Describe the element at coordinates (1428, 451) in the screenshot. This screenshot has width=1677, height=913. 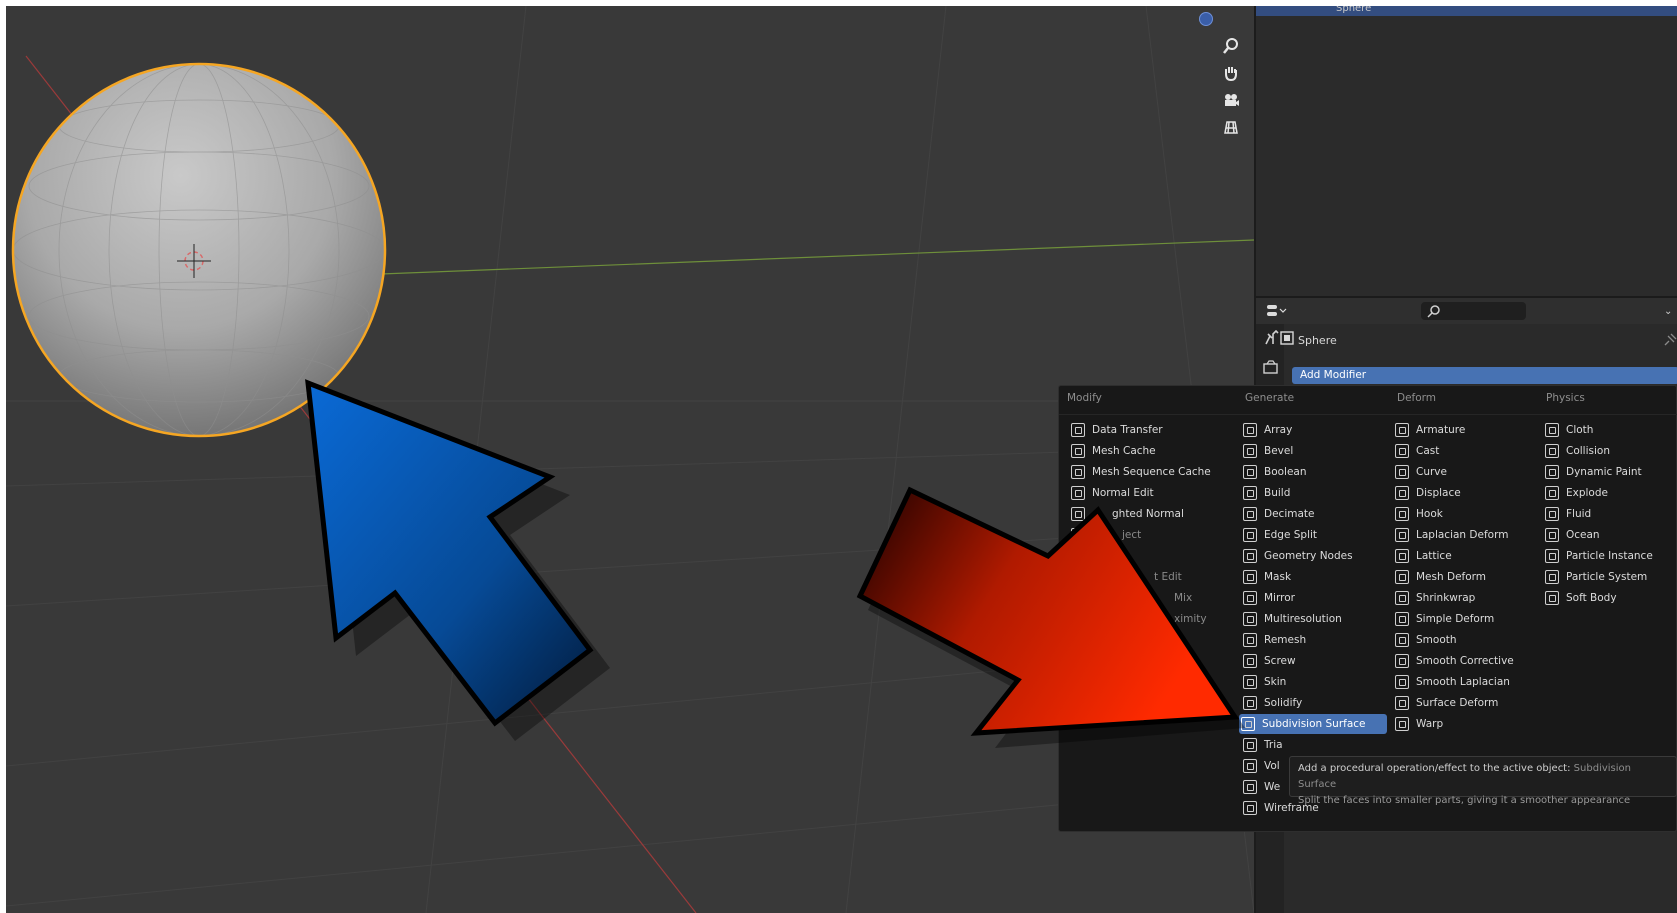
I see `menu-item-label: Cast` at that location.